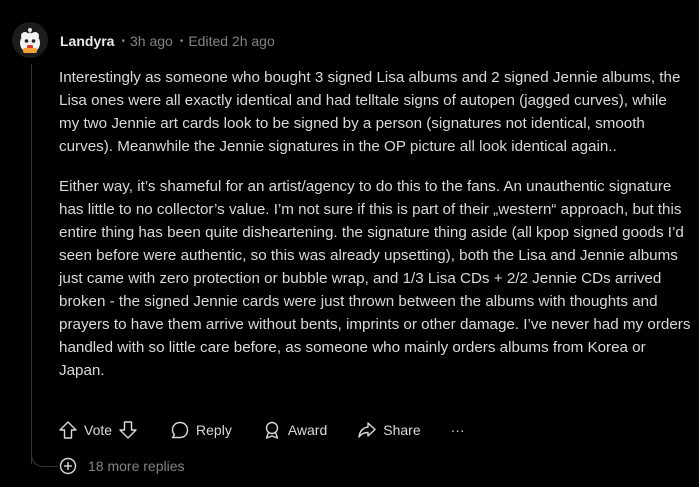 The width and height of the screenshot is (699, 487). Describe the element at coordinates (136, 466) in the screenshot. I see `more-replies-label: 18 more replies` at that location.